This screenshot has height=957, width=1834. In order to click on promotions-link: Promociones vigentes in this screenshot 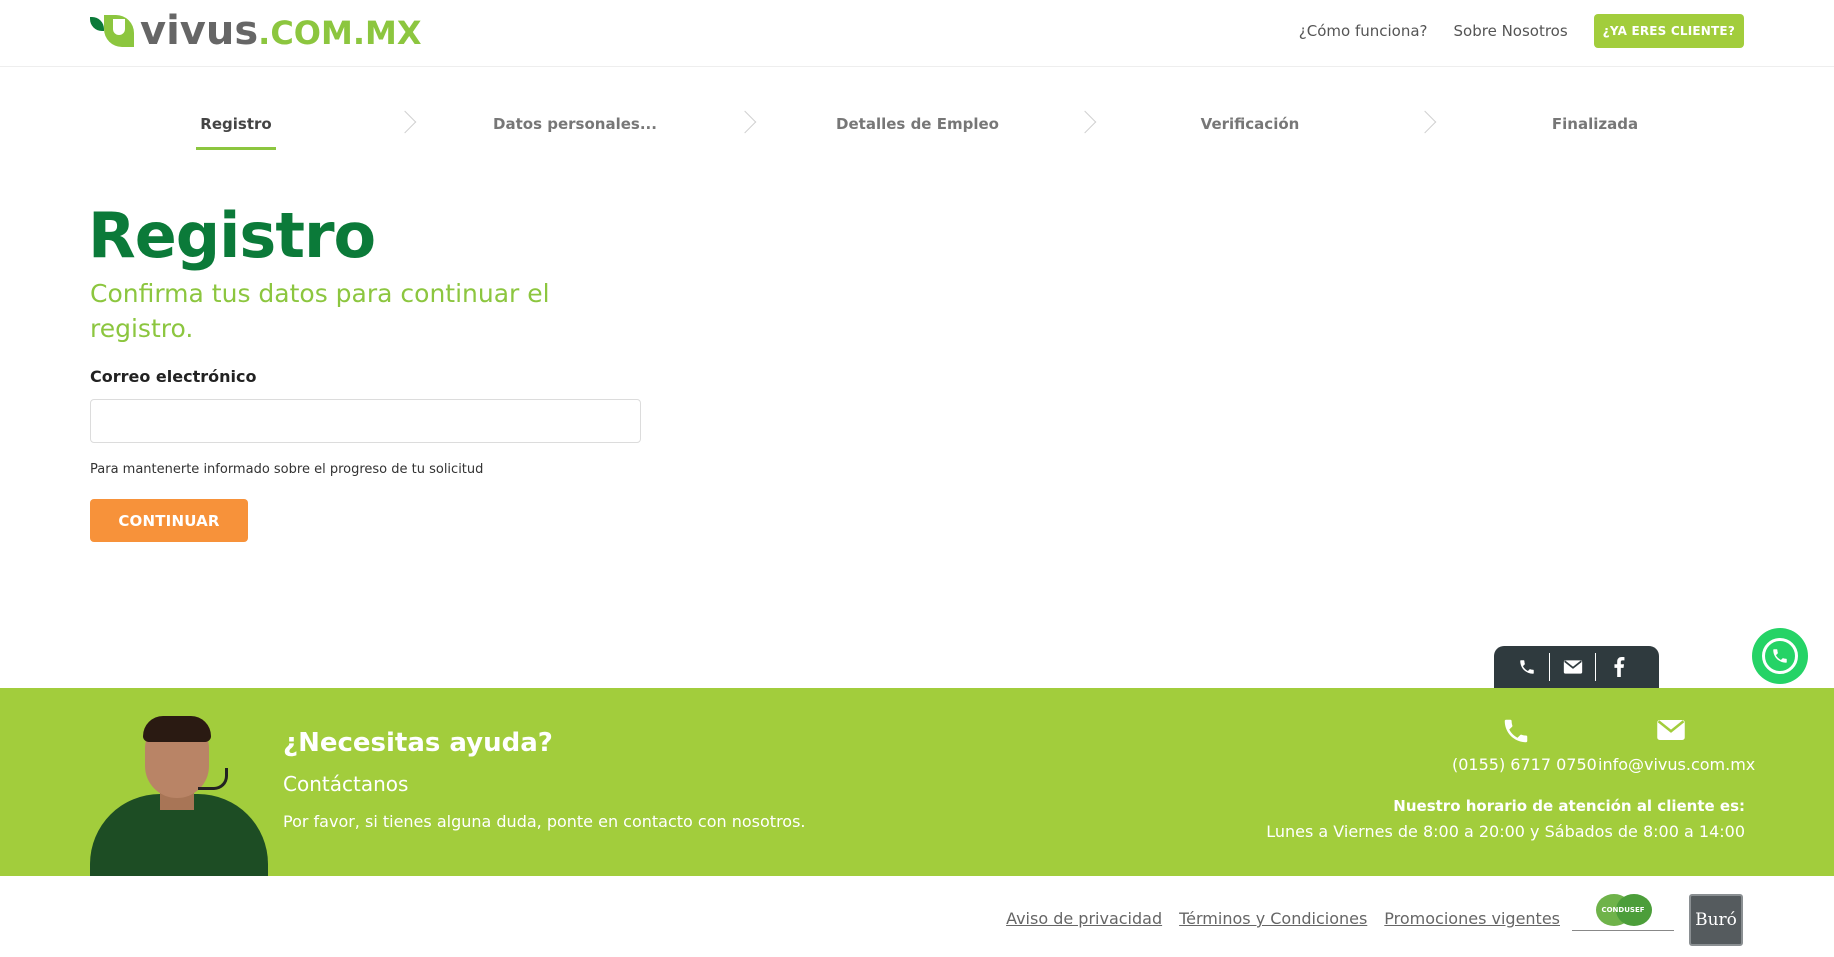, I will do `click(1472, 918)`.